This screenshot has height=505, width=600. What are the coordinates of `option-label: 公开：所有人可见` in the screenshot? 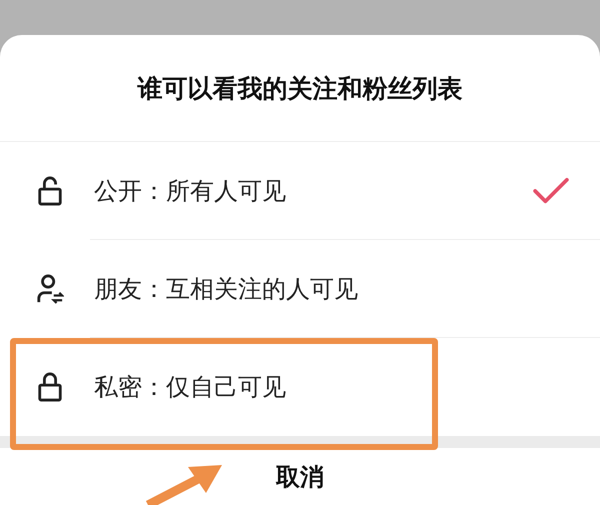 It's located at (190, 191).